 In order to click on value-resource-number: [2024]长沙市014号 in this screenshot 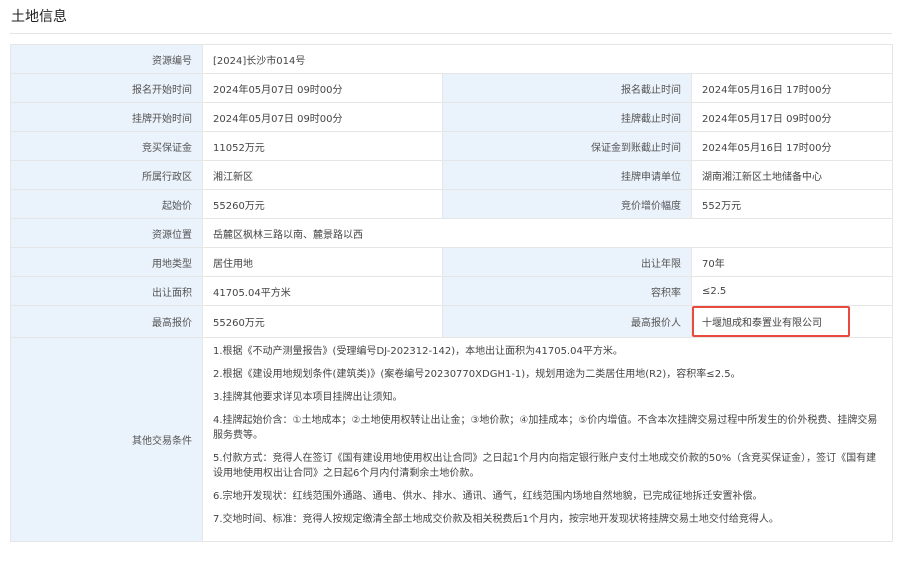, I will do `click(547, 59)`.